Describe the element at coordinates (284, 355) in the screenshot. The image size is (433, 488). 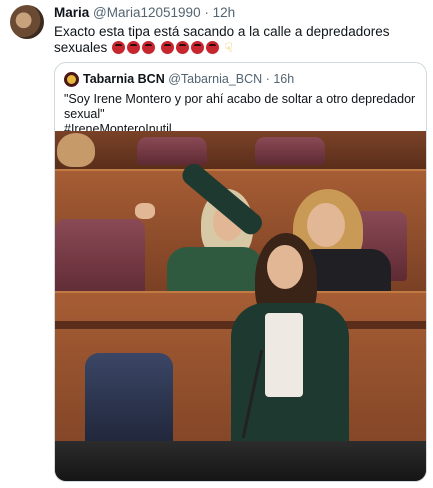
I see `speaker-shirt` at that location.